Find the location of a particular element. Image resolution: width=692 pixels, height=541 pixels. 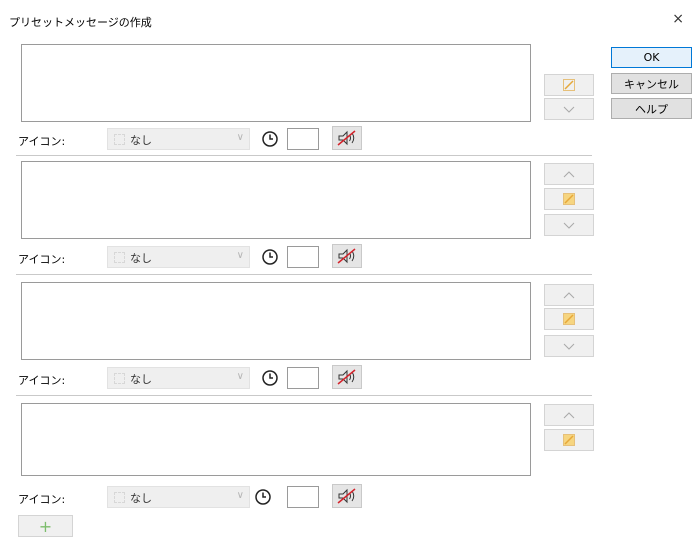

cancel-button: キャンセル is located at coordinates (651, 83).